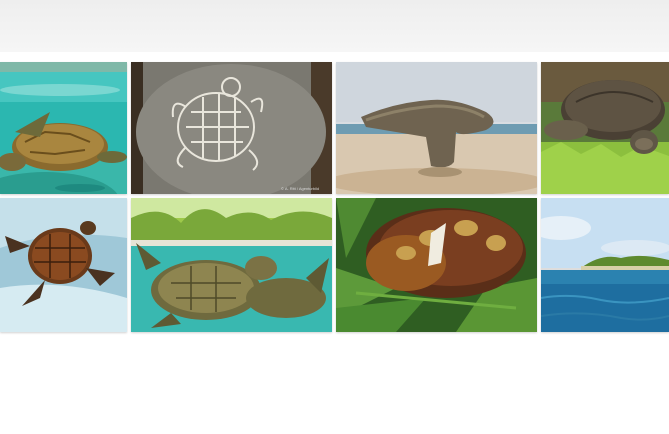  I want to click on gallery-image-tropical-island, so click(605, 265).